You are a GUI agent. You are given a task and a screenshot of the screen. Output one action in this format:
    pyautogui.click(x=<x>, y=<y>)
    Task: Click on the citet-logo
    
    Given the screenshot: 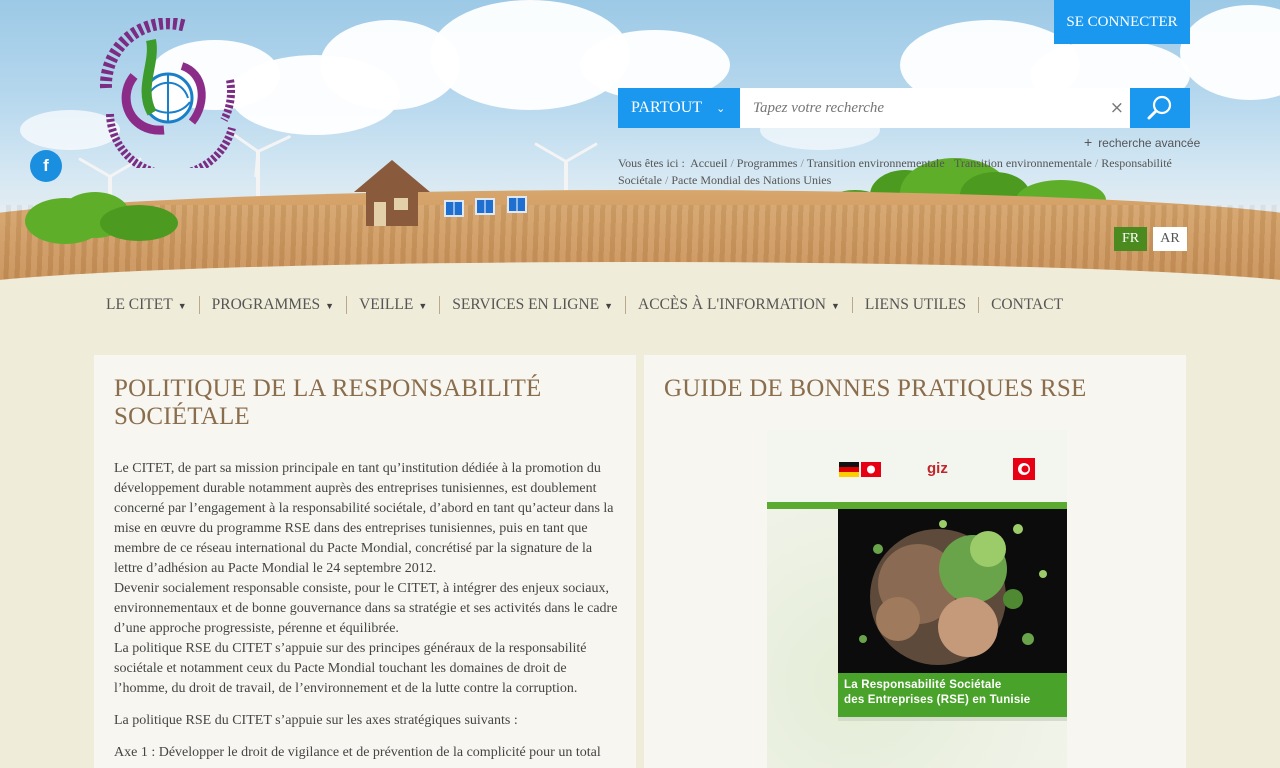 What is the action you would take?
    pyautogui.click(x=170, y=98)
    